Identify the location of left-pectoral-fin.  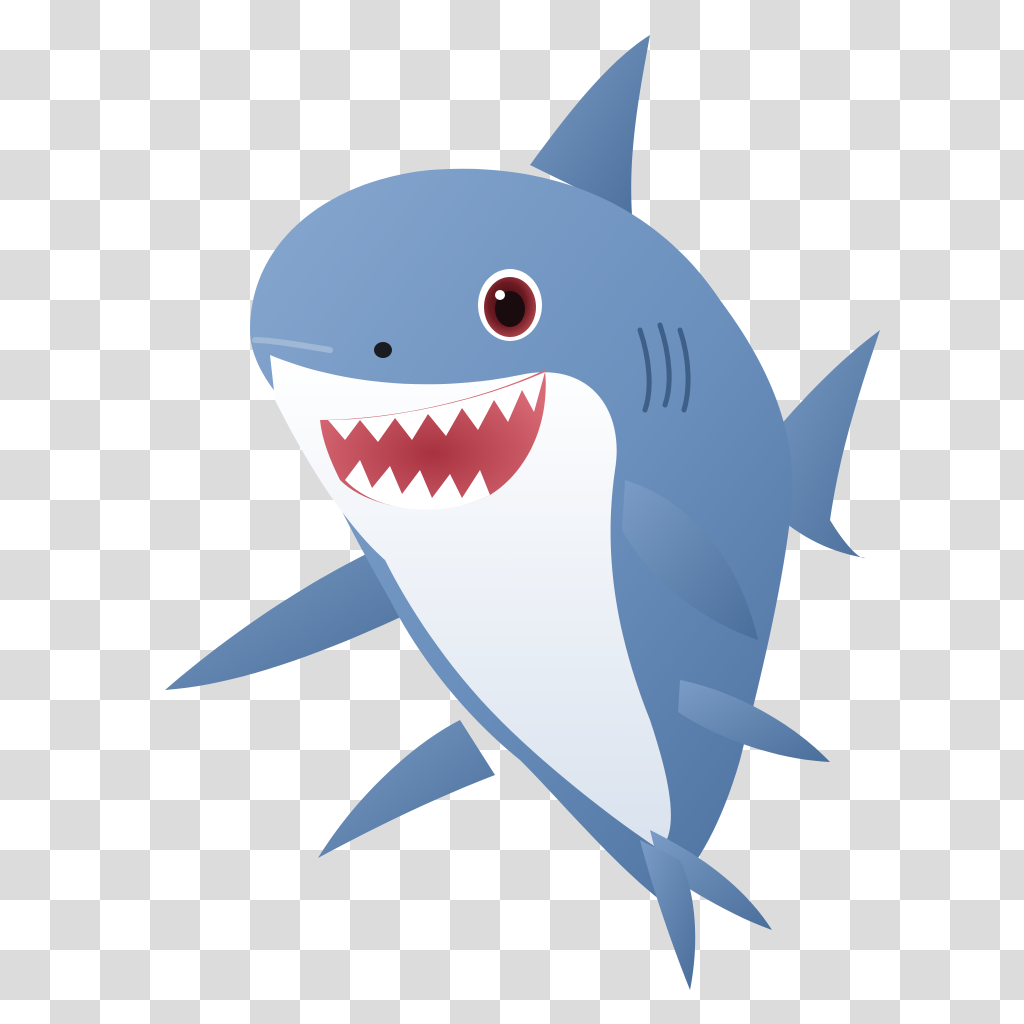
(285, 617).